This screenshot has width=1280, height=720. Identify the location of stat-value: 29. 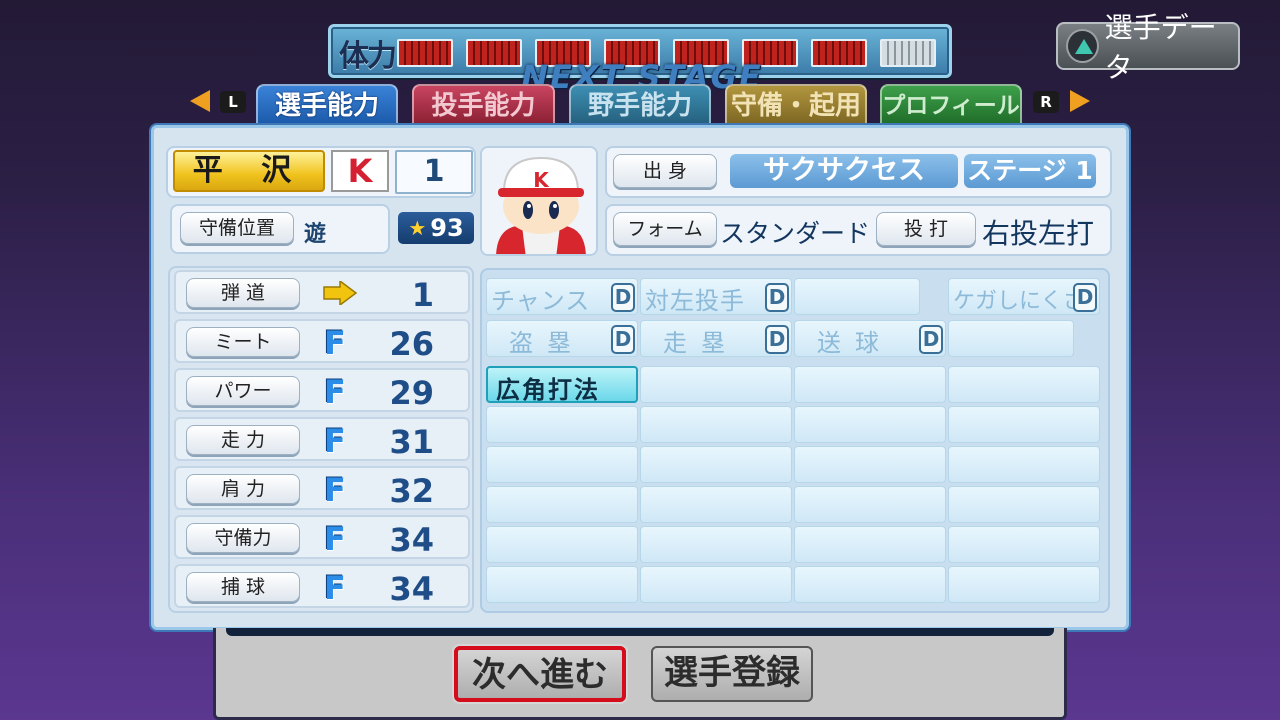
(411, 393).